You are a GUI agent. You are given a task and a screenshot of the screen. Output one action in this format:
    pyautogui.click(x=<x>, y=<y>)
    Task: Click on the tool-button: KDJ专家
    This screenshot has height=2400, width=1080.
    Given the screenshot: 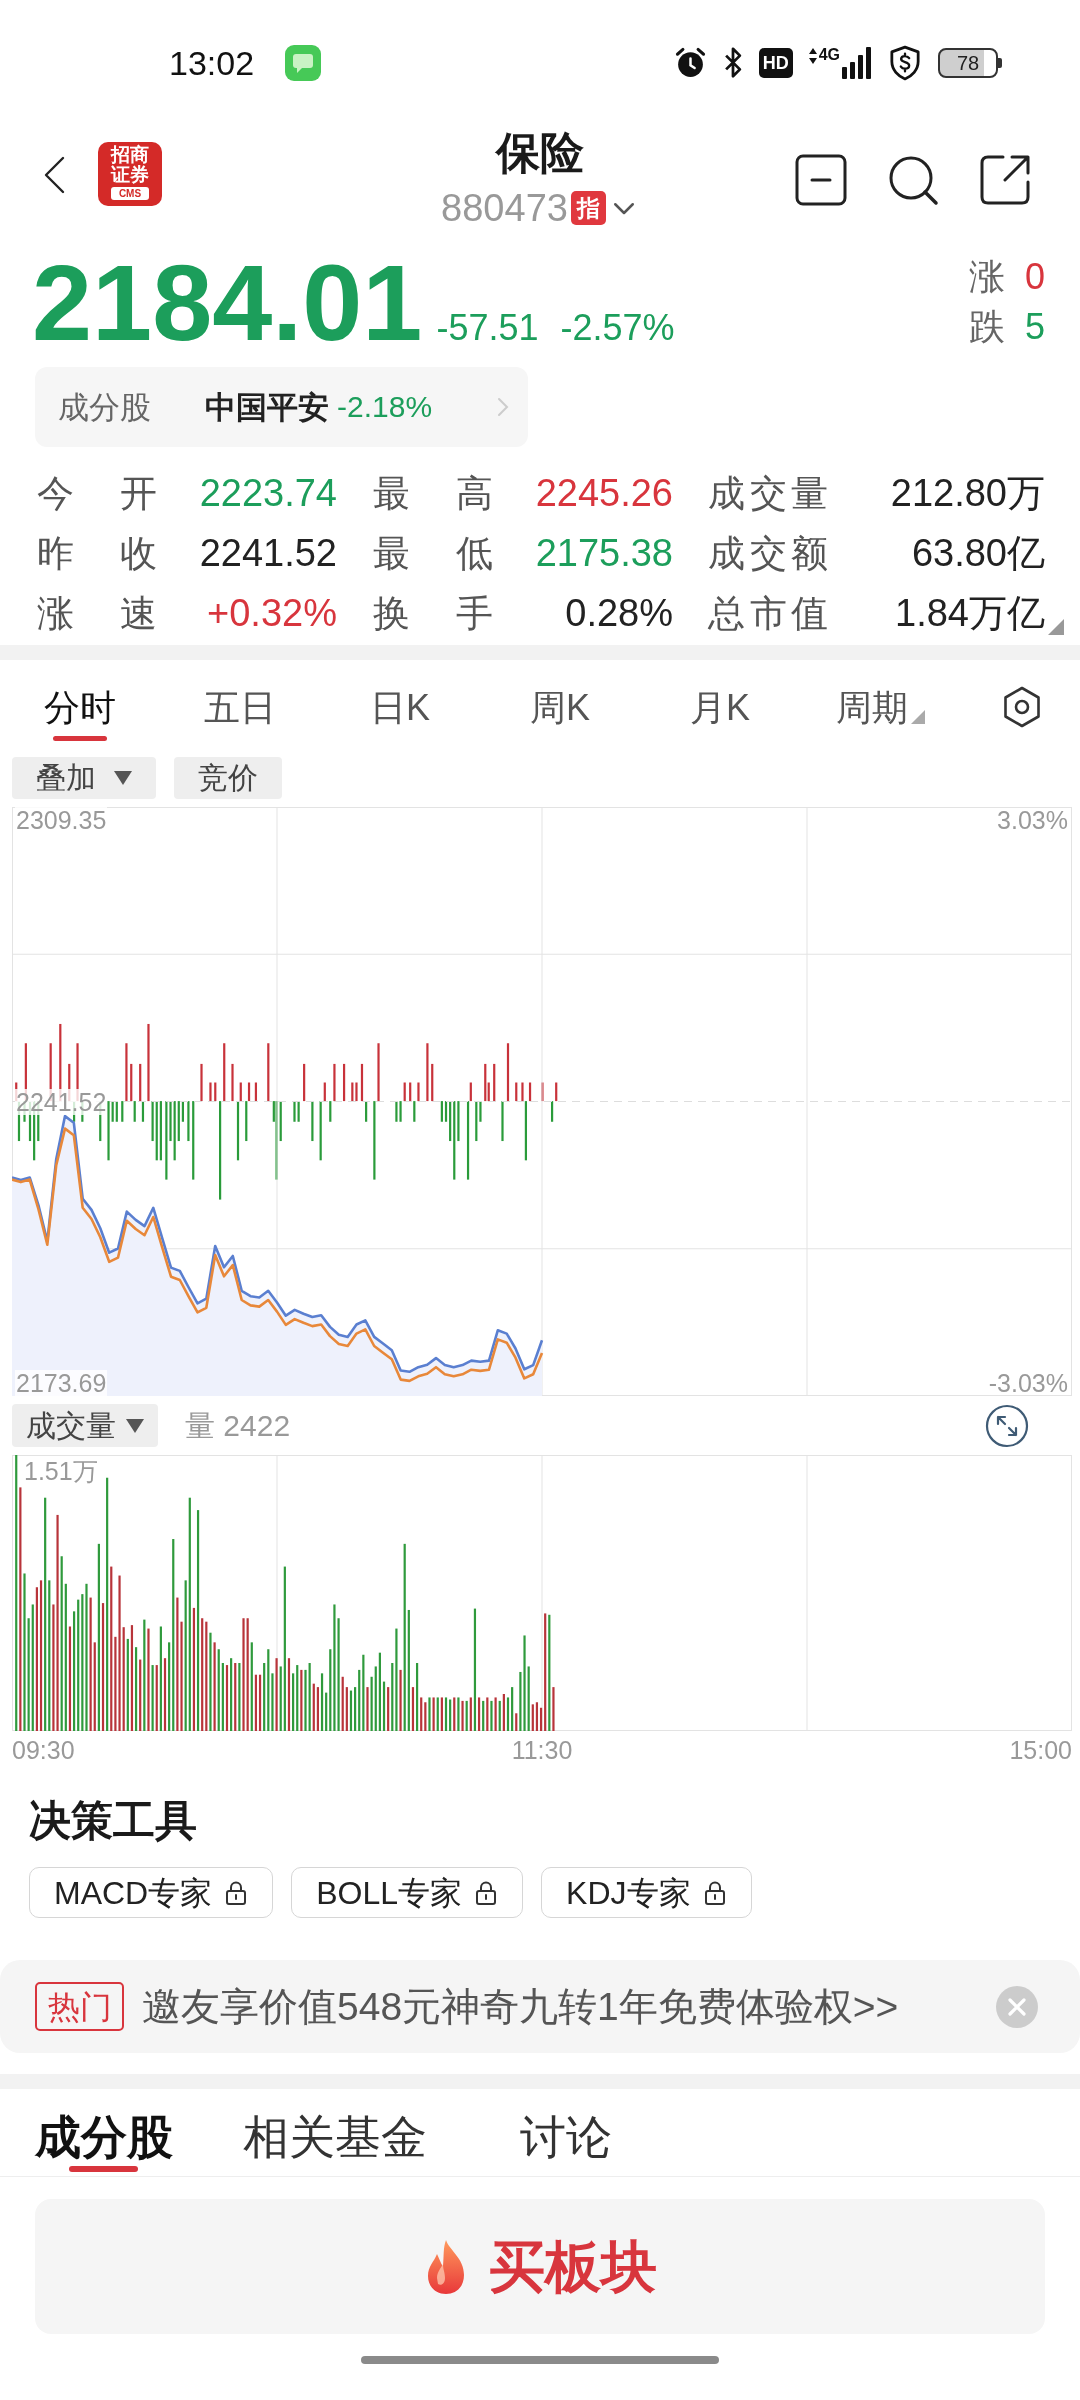 What is the action you would take?
    pyautogui.click(x=646, y=1892)
    